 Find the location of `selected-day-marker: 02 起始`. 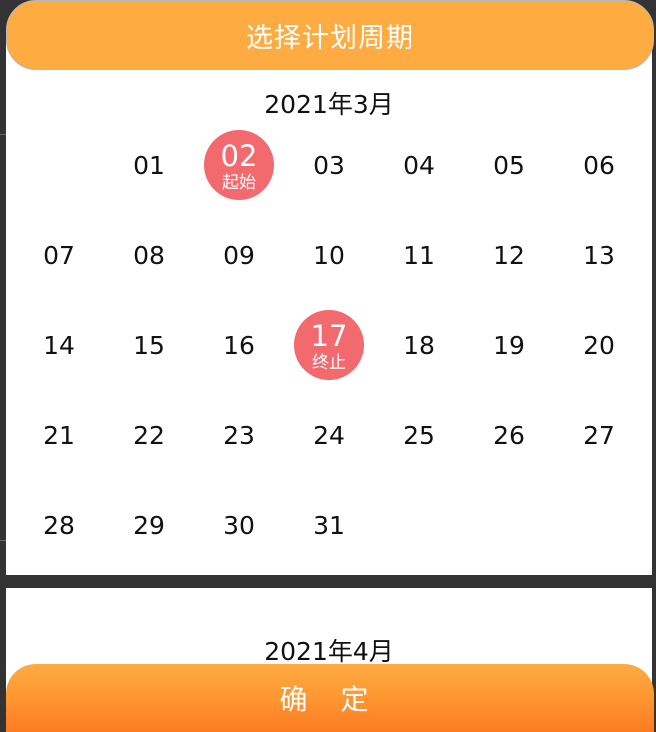

selected-day-marker: 02 起始 is located at coordinates (239, 165).